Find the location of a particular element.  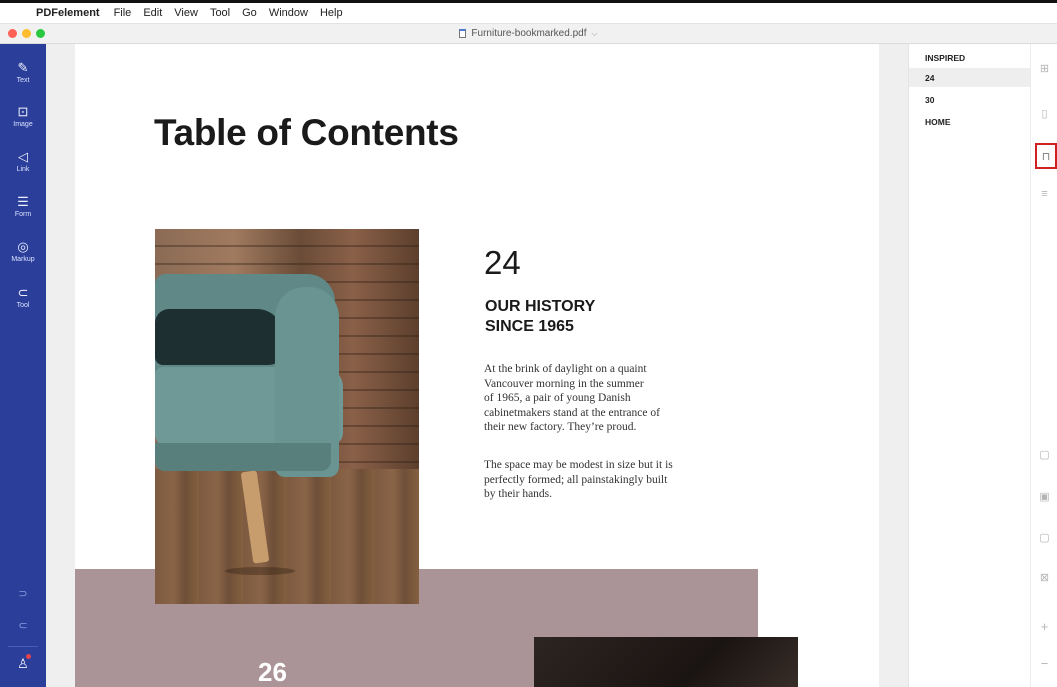

minimize-window-button is located at coordinates (26, 33).